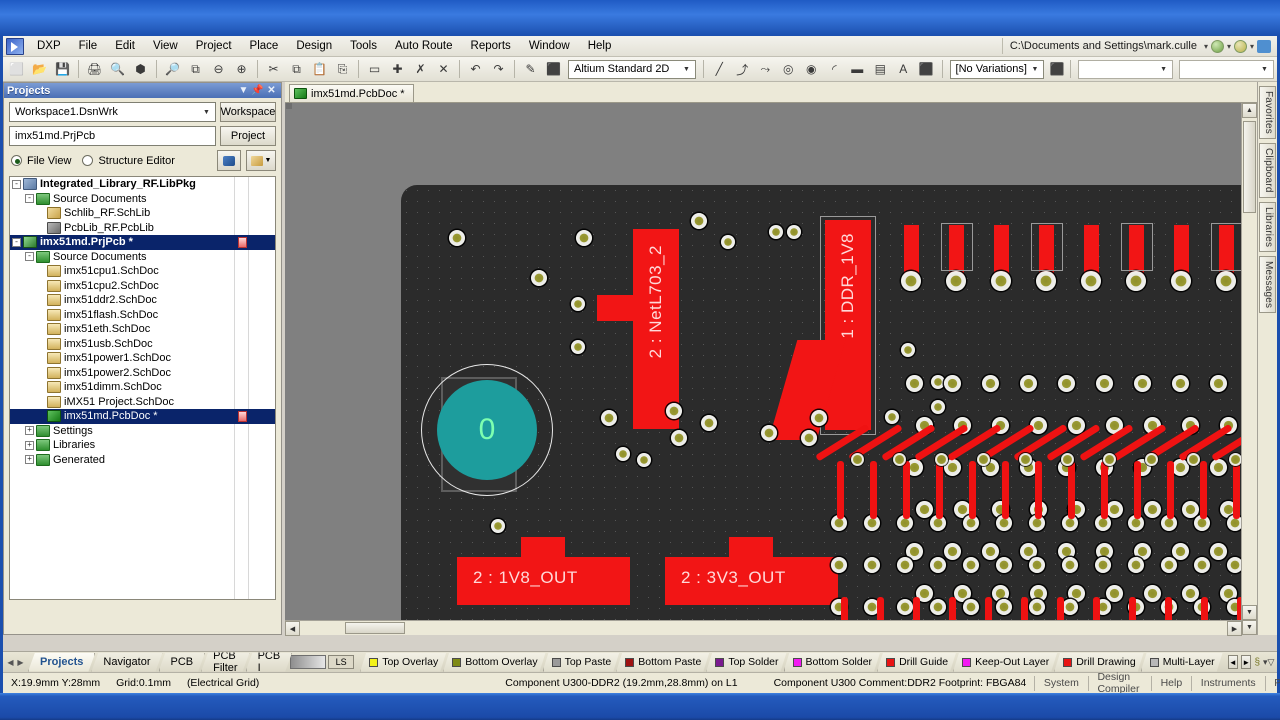 Image resolution: width=1280 pixels, height=720 pixels. Describe the element at coordinates (142, 431) in the screenshot. I see `tree-item: + Settings` at that location.